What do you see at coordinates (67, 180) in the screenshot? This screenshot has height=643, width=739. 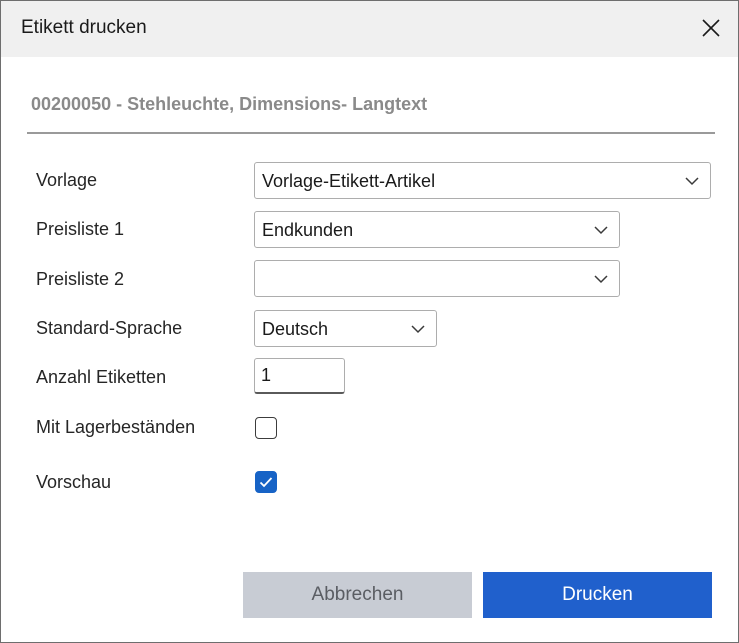 I see `vorlage-label: Vorlage` at bounding box center [67, 180].